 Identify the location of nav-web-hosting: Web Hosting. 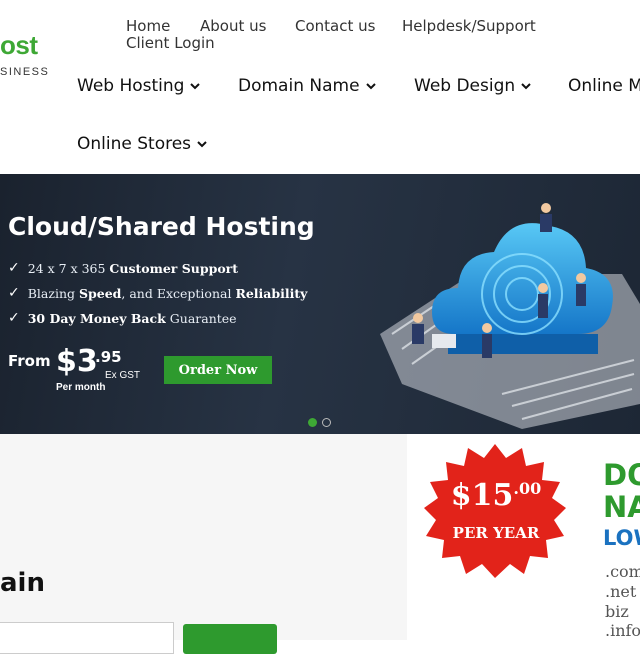
(139, 86).